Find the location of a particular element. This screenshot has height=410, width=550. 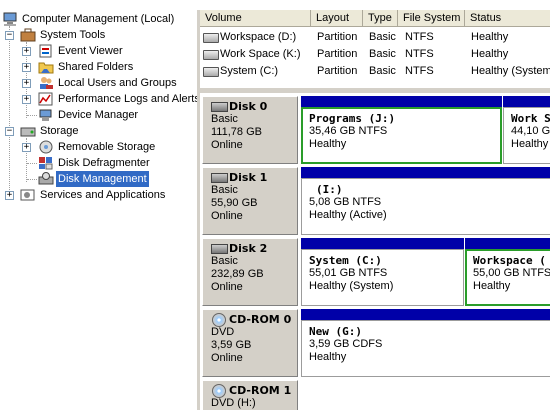

tree-item-local-users: + Local Users and Groups is located at coordinates (98, 83).